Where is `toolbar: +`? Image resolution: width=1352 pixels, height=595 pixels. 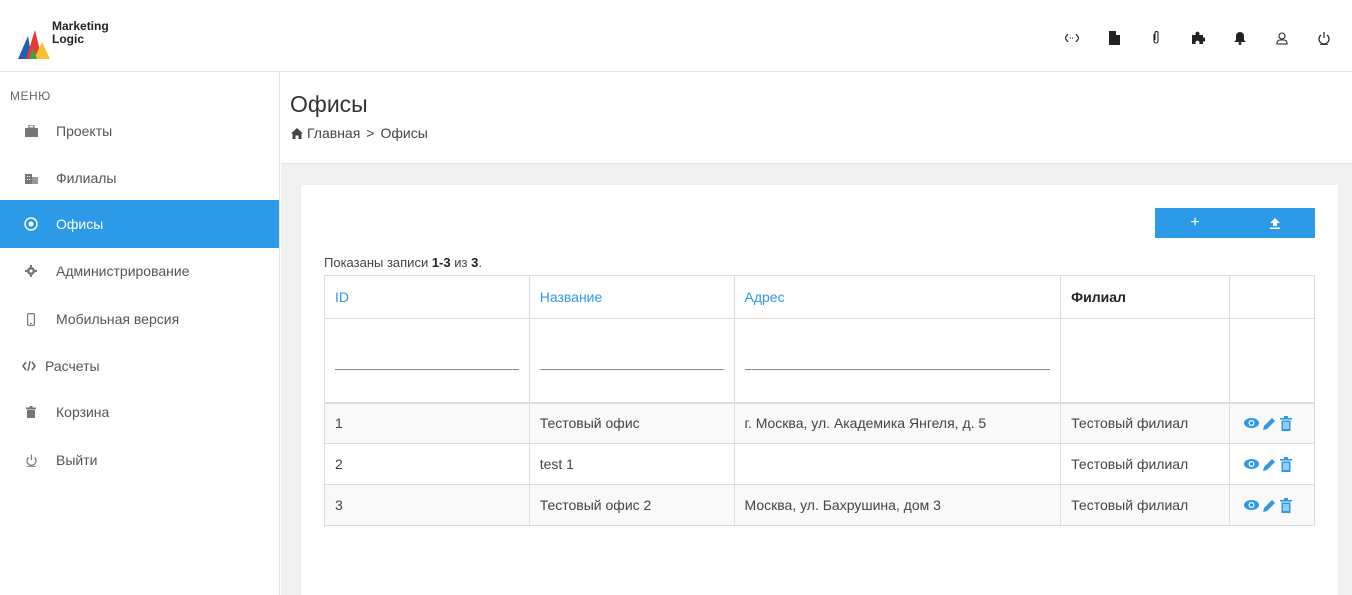 toolbar: + is located at coordinates (1235, 223).